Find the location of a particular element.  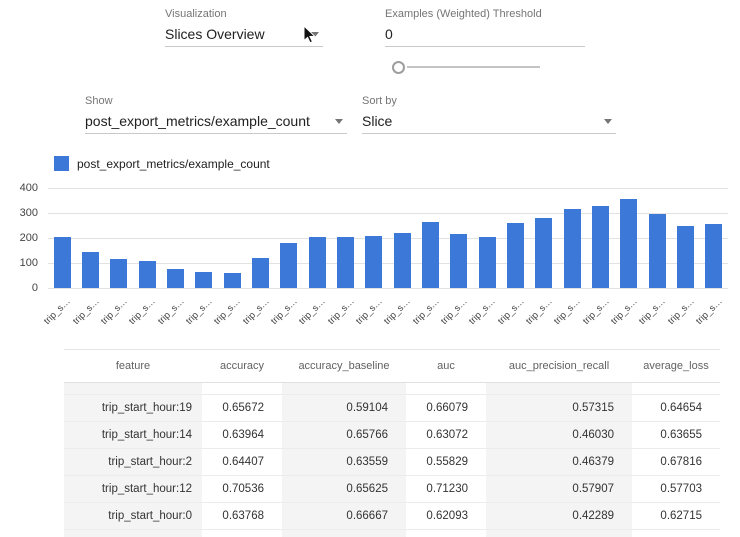

metric-cell: 0.63964 is located at coordinates (242, 435).